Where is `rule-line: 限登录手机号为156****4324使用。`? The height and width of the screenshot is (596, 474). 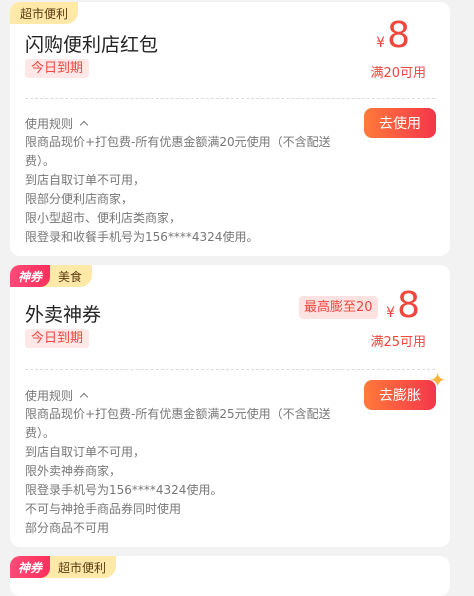
rule-line: 限登录手机号为156****4324使用。 is located at coordinates (124, 490).